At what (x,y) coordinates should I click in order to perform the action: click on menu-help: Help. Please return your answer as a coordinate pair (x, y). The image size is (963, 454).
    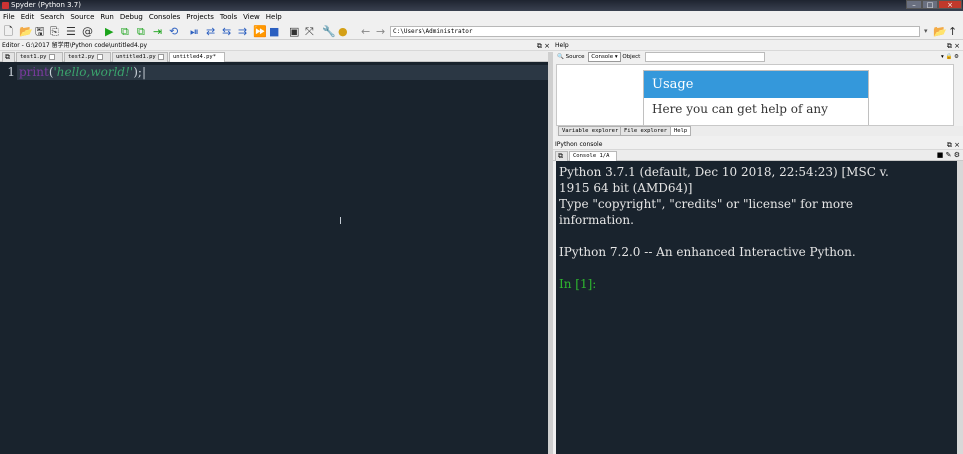
    Looking at the image, I should click on (274, 17).